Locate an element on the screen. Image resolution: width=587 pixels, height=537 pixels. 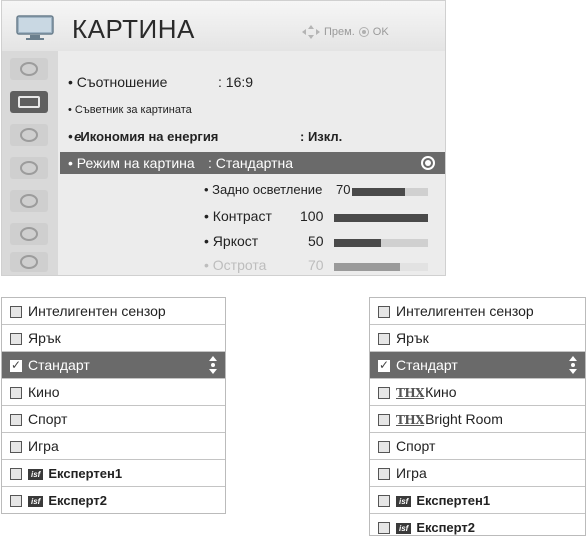
list-item-text: THXКино is located at coordinates (426, 392).